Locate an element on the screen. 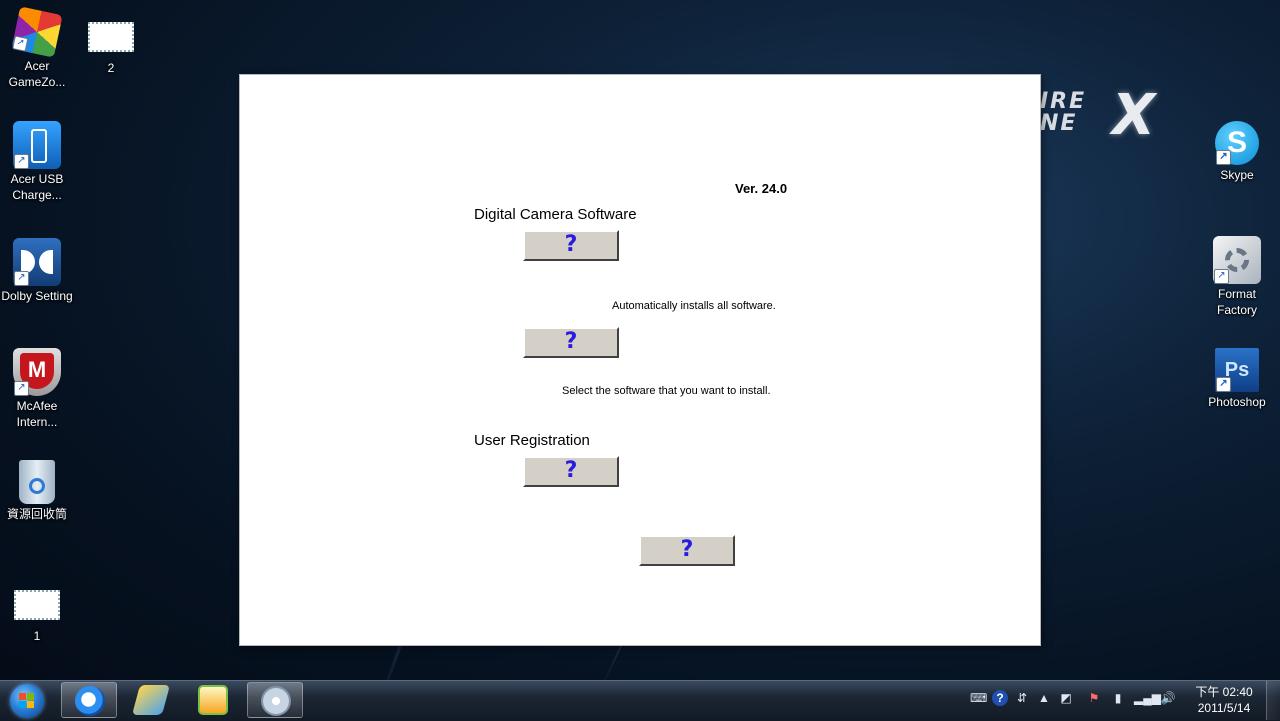 The height and width of the screenshot is (721, 1280). installer-disc-icon is located at coordinates (276, 701).